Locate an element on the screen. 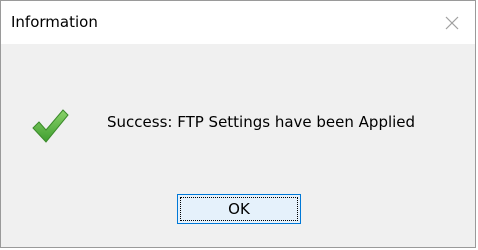 This screenshot has height=250, width=478. ok-button: OK is located at coordinates (239, 209).